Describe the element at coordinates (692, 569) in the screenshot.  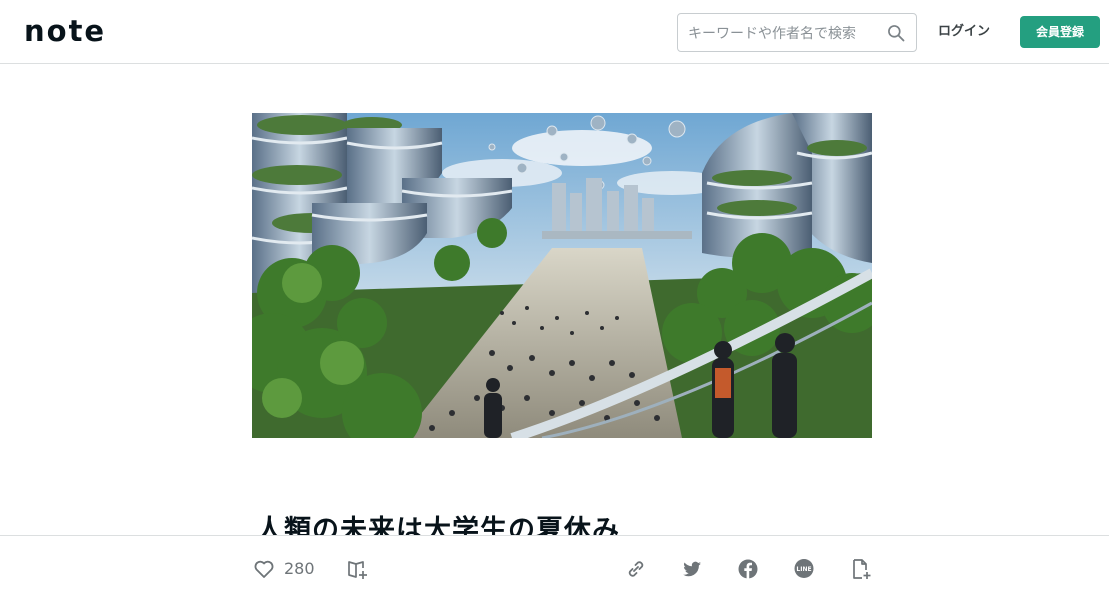
I see `twitter-icon` at that location.